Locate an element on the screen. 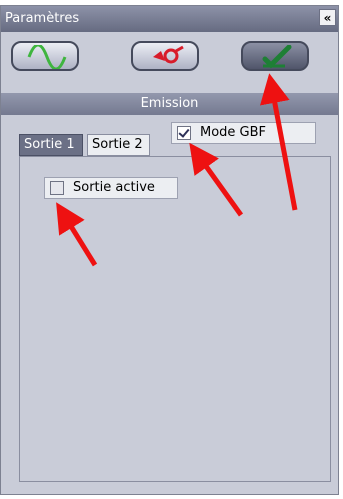  signal-mode-button is located at coordinates (45, 56).